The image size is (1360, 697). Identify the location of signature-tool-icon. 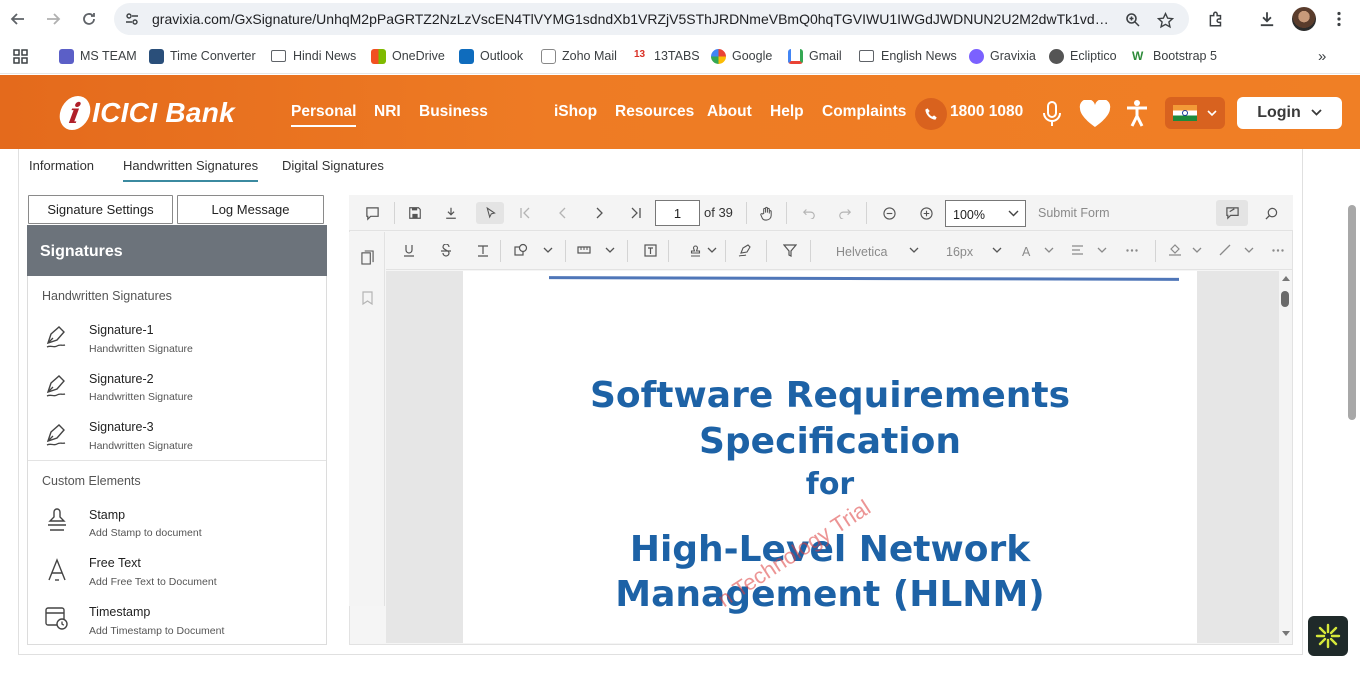
(745, 250).